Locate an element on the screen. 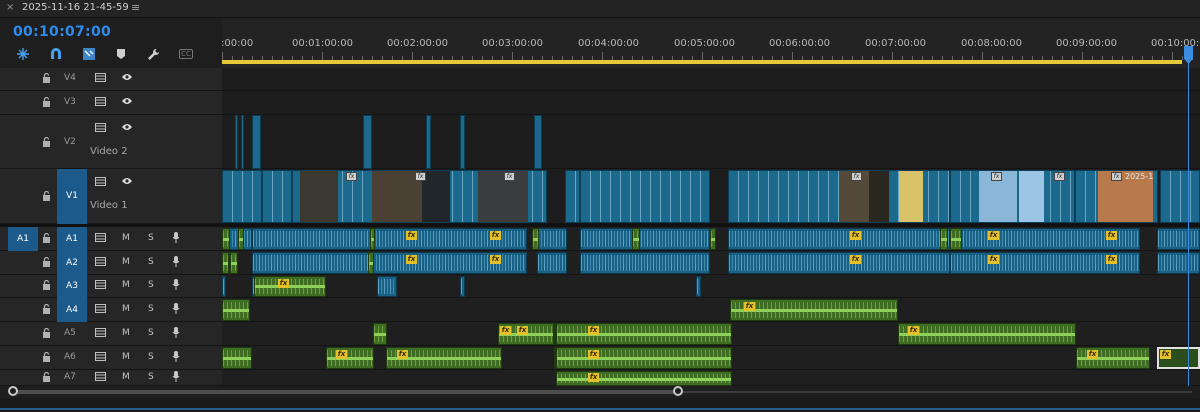  track-target-a1: A1 is located at coordinates (72, 239).